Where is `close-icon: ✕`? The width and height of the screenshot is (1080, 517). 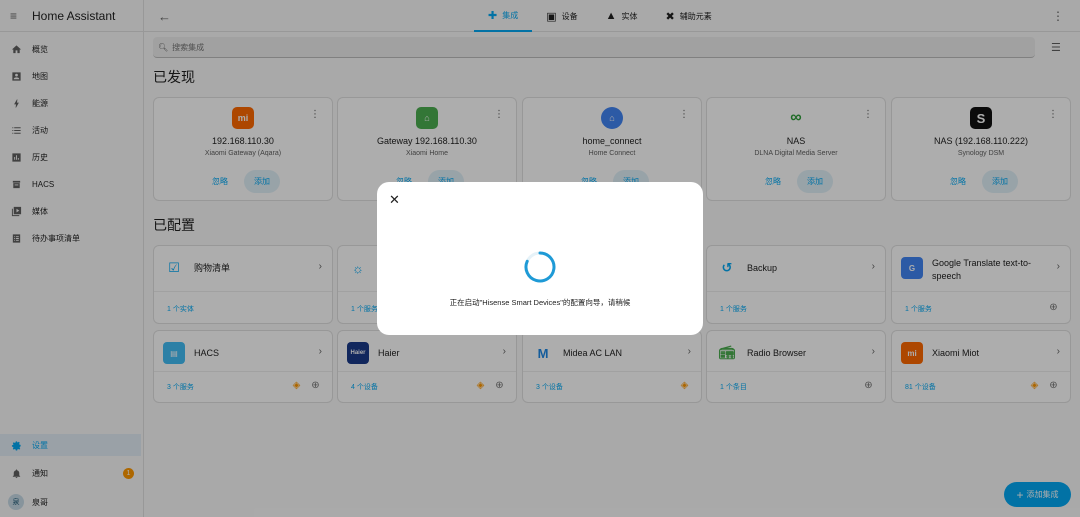 close-icon: ✕ is located at coordinates (394, 200).